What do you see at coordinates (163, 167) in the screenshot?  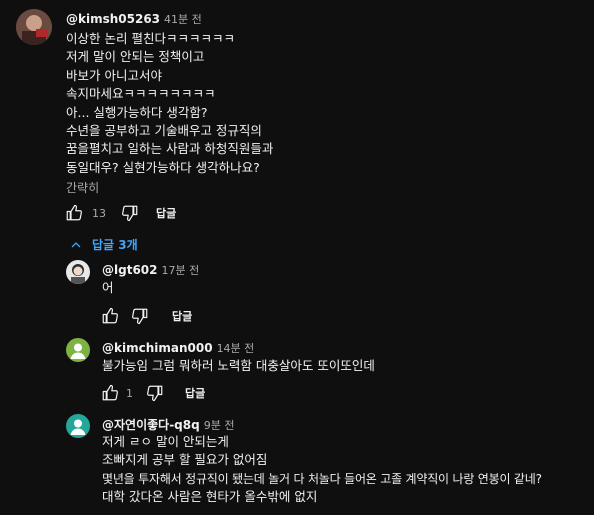 I see `comment-line: 동일대우? 실현가능하다 생각하나요?` at bounding box center [163, 167].